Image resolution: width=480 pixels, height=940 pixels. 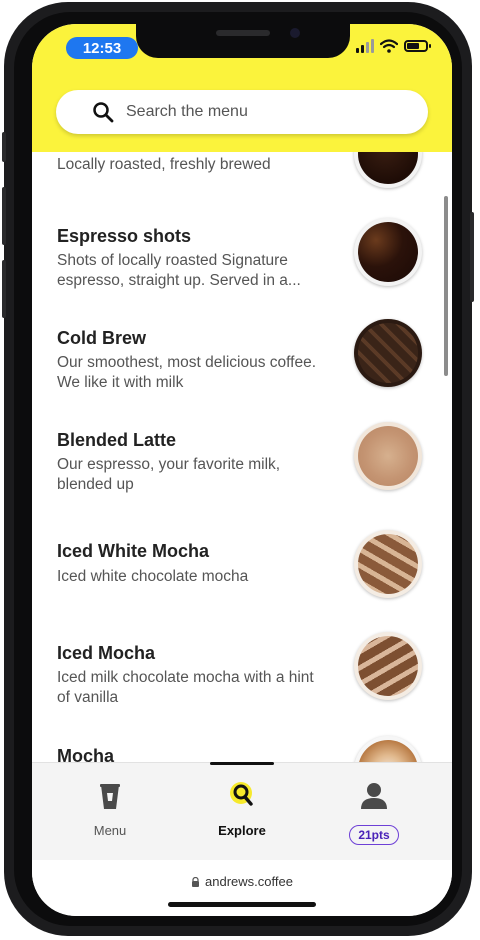 I want to click on power-button, so click(x=472, y=257).